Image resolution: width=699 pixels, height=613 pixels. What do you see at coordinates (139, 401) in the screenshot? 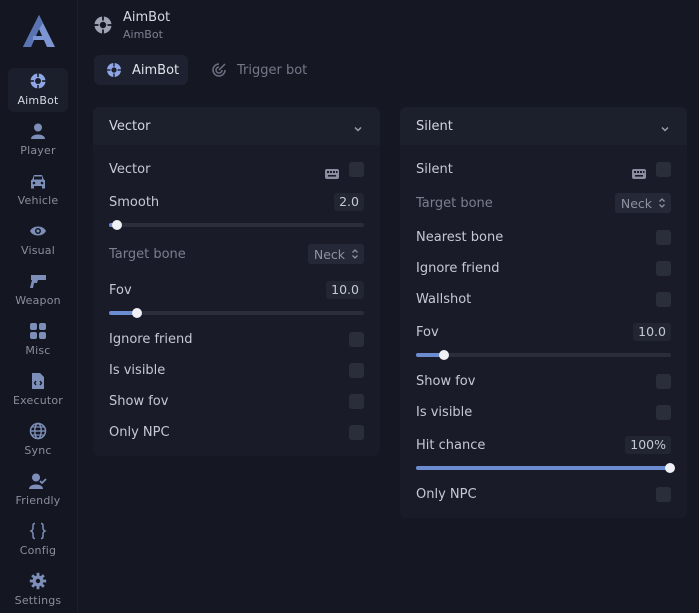
I see `show-fov-label: Show fov` at bounding box center [139, 401].